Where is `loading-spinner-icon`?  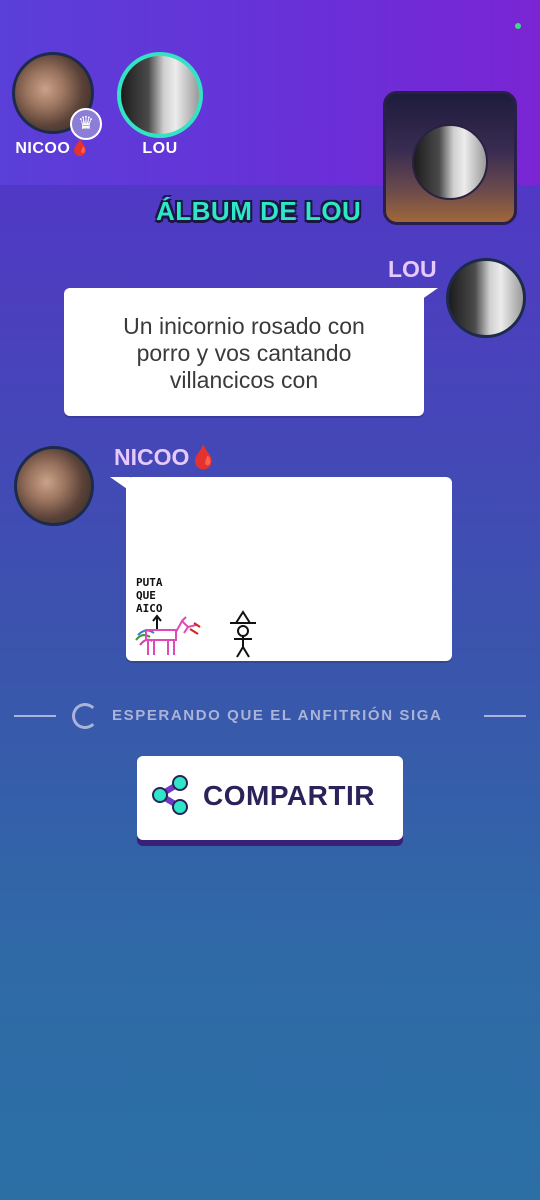
loading-spinner-icon is located at coordinates (85, 716).